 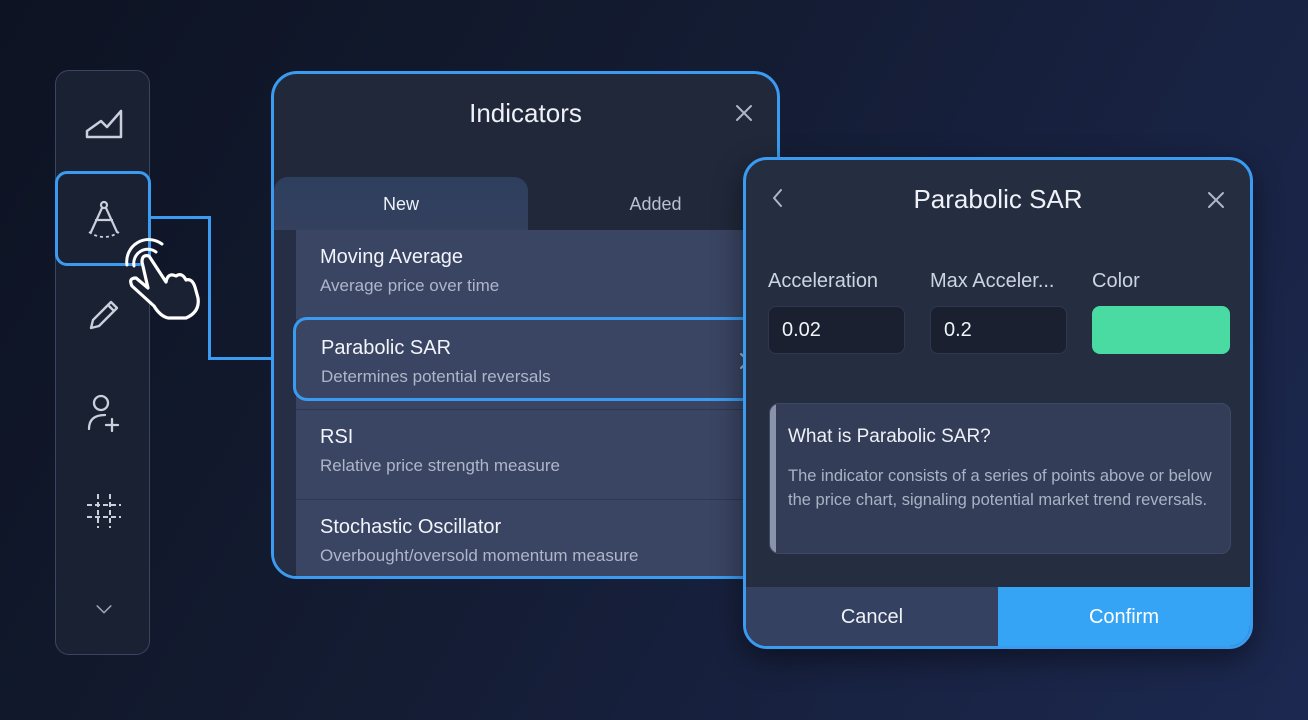 I want to click on acceleration-label: Acceleration, so click(x=823, y=281).